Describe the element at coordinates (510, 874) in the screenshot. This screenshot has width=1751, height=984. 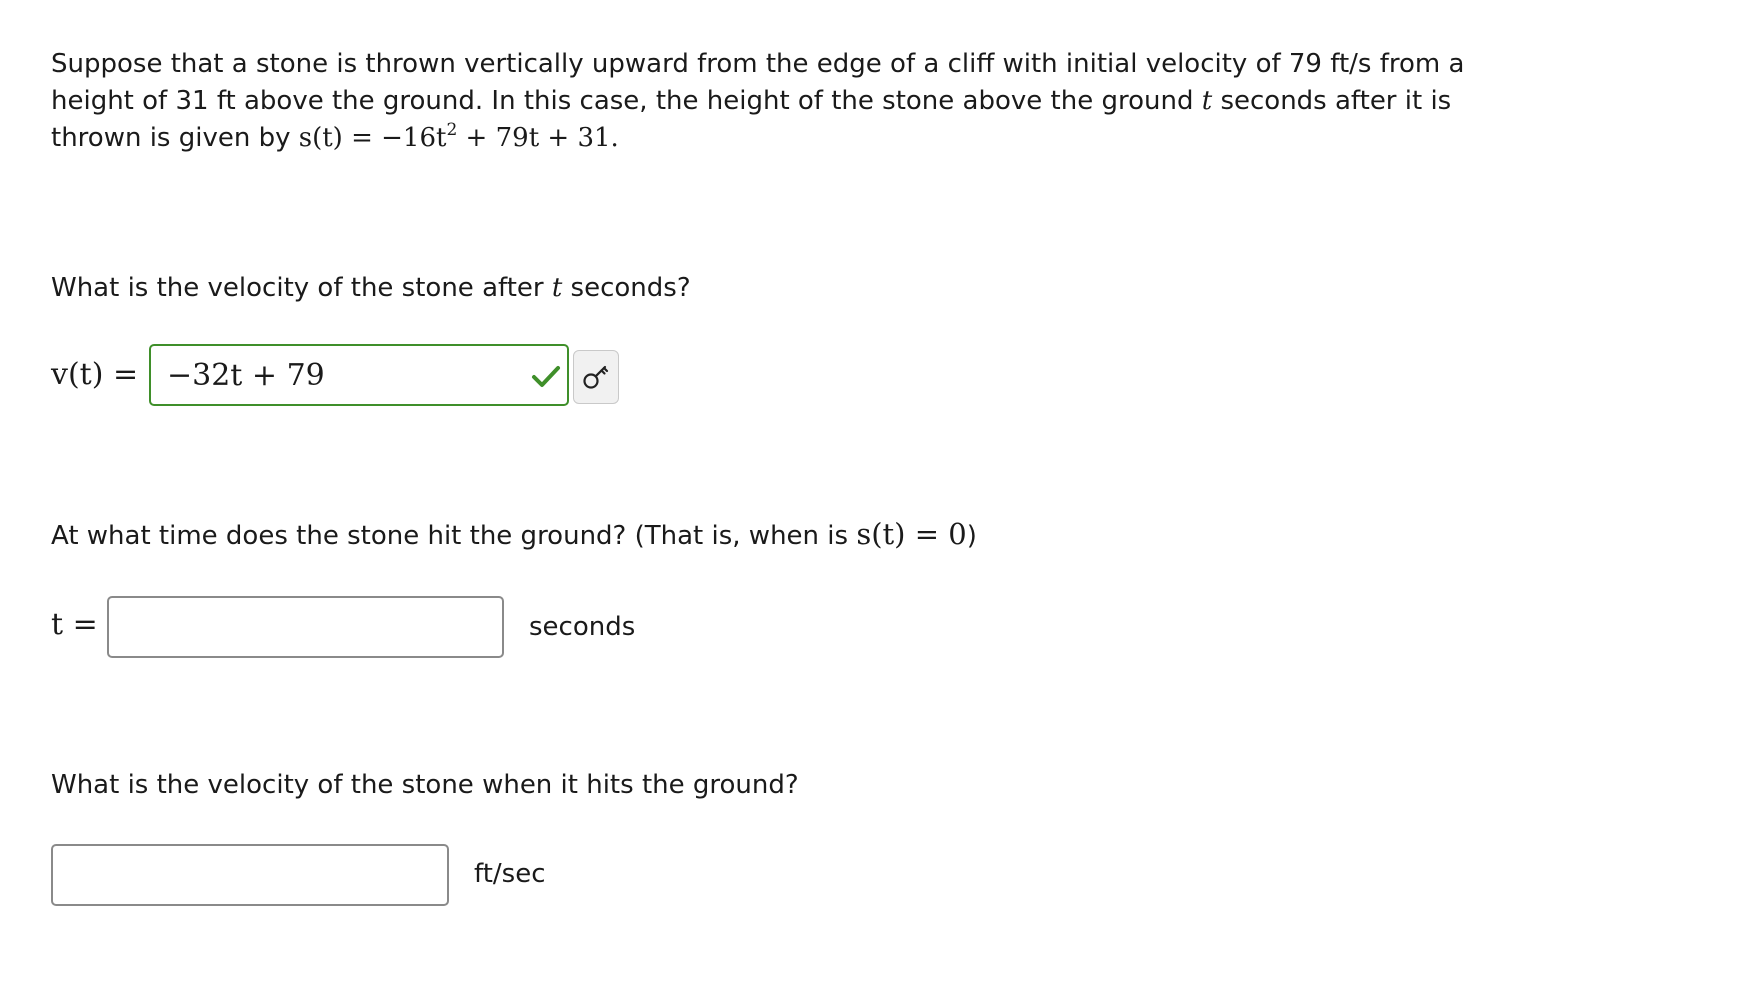
I see `velocity-unit: ft/sec` at that location.